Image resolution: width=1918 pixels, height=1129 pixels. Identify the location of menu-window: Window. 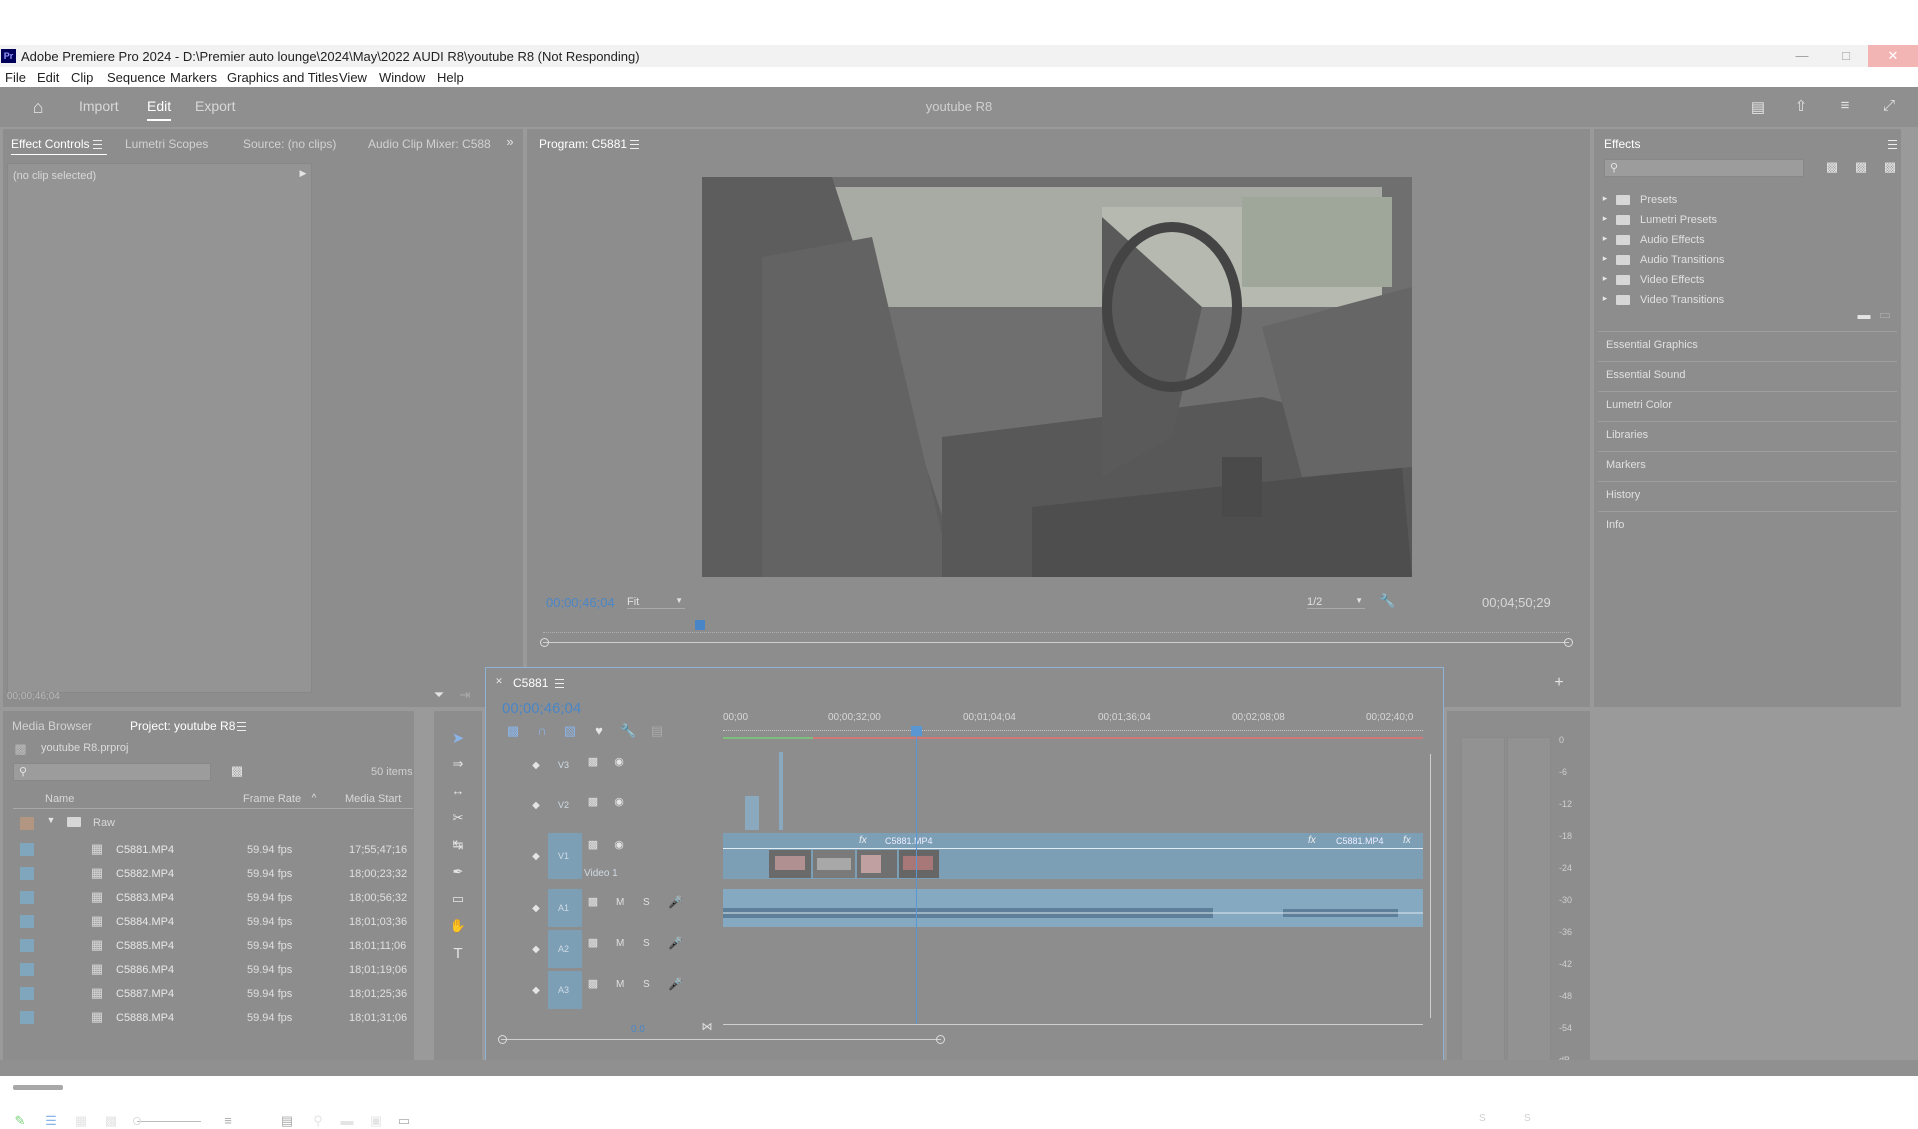
(402, 77).